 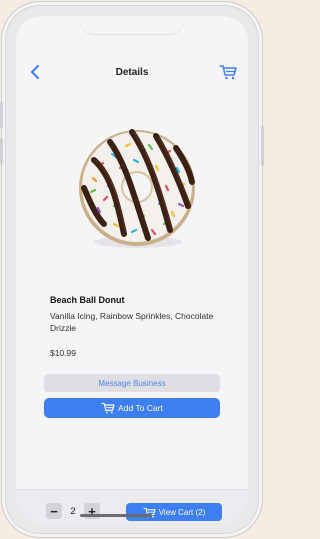 I want to click on back-button, so click(x=35, y=72).